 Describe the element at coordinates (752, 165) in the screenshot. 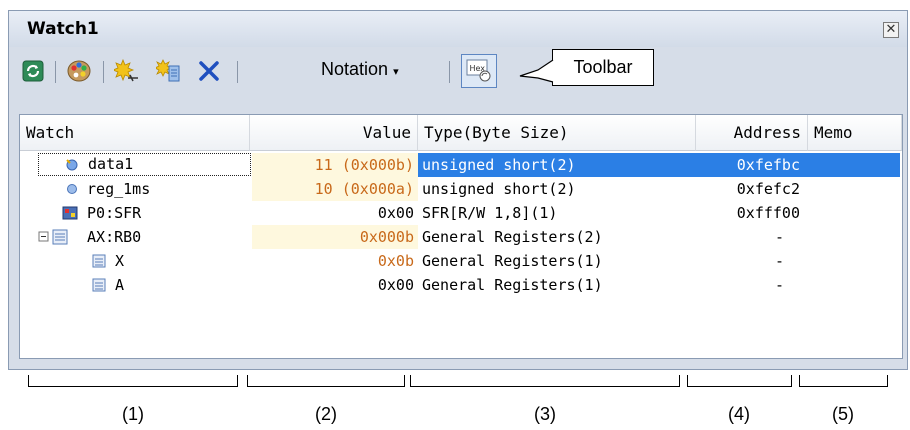

I see `address-cell: 0xfefbc` at that location.